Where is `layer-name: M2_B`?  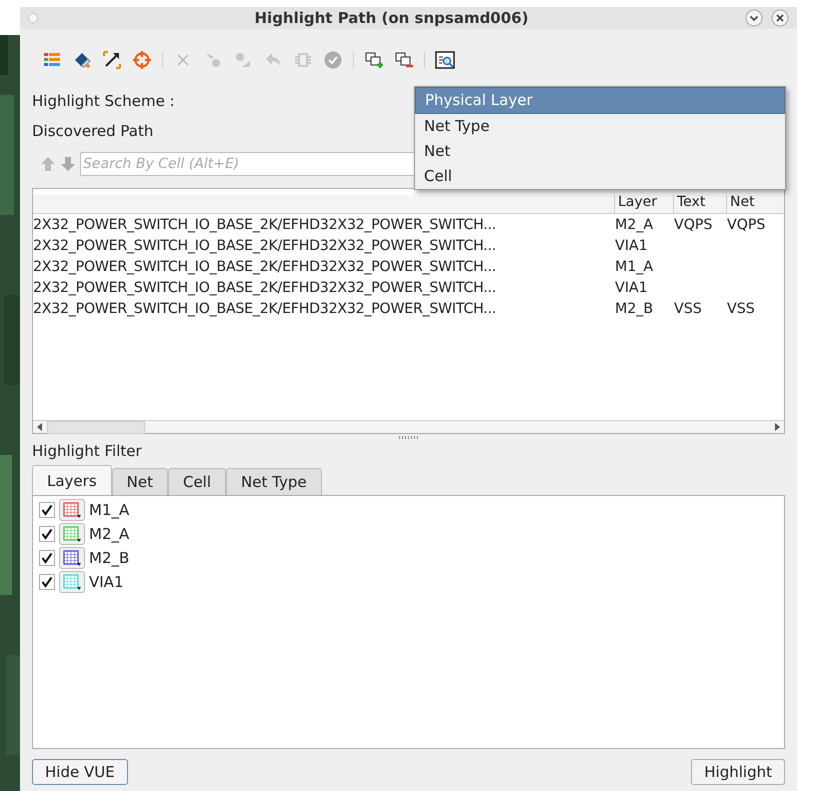
layer-name: M2_B is located at coordinates (109, 558).